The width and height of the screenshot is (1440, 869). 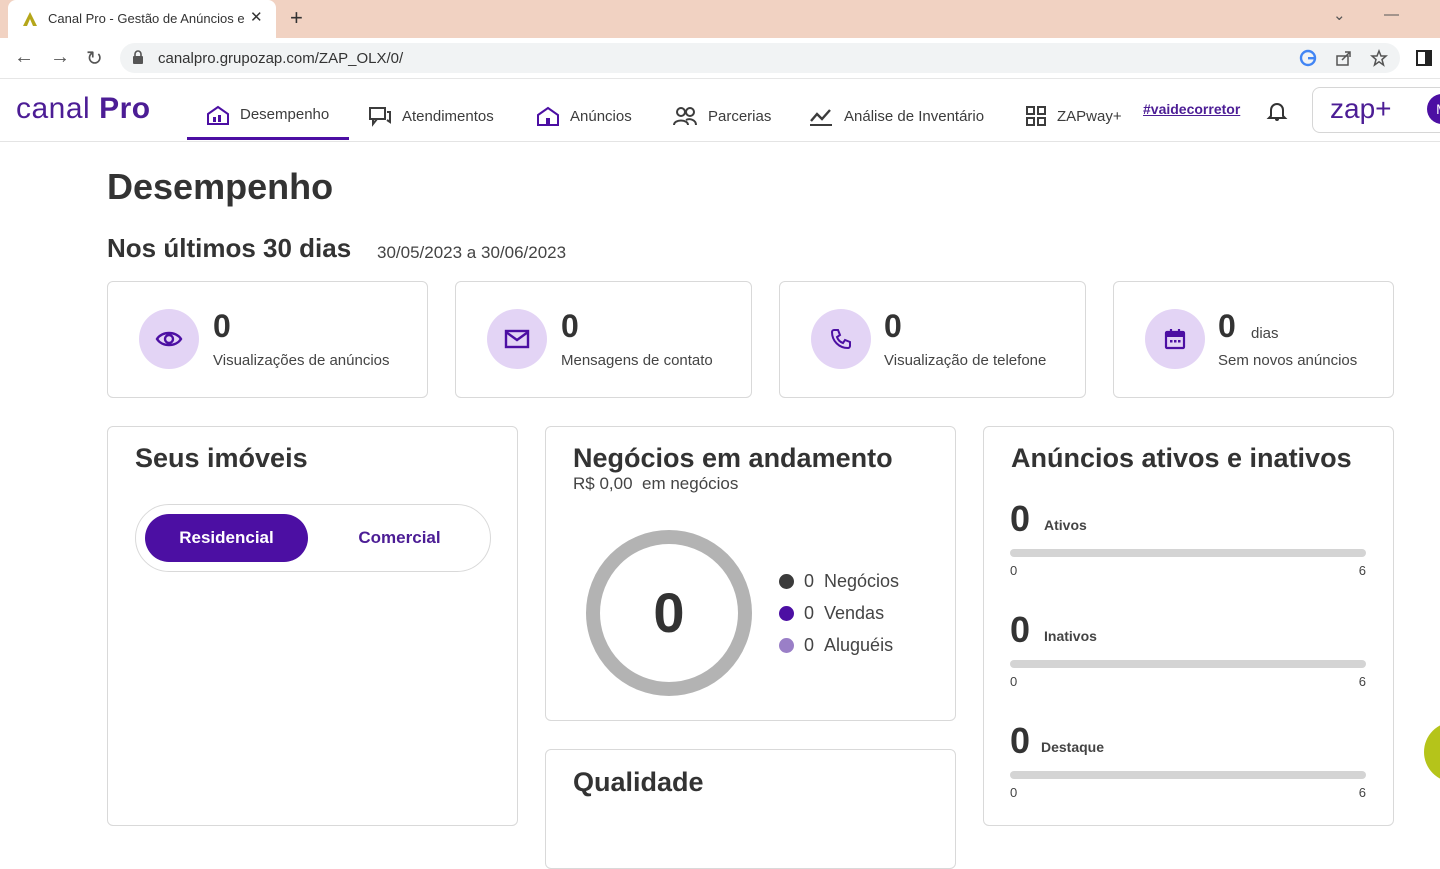 I want to click on destaque-max: 6, so click(x=1362, y=792).